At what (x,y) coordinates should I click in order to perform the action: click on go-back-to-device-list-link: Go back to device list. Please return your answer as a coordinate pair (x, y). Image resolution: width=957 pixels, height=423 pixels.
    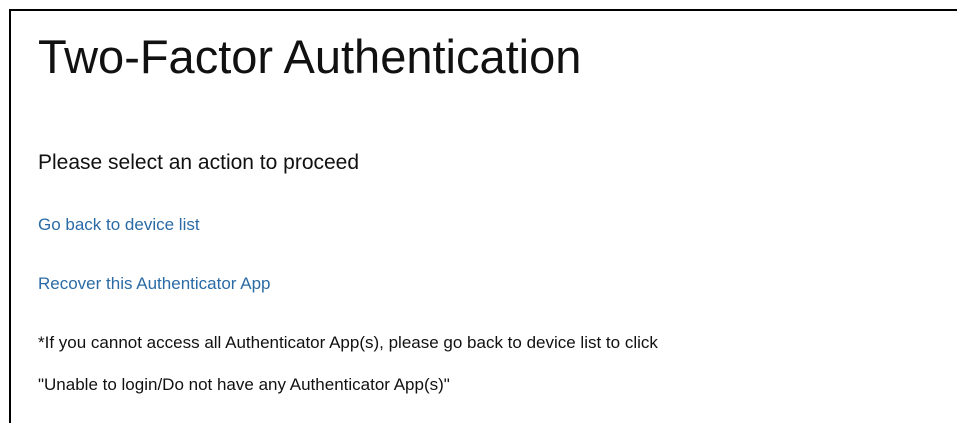
    Looking at the image, I should click on (119, 225).